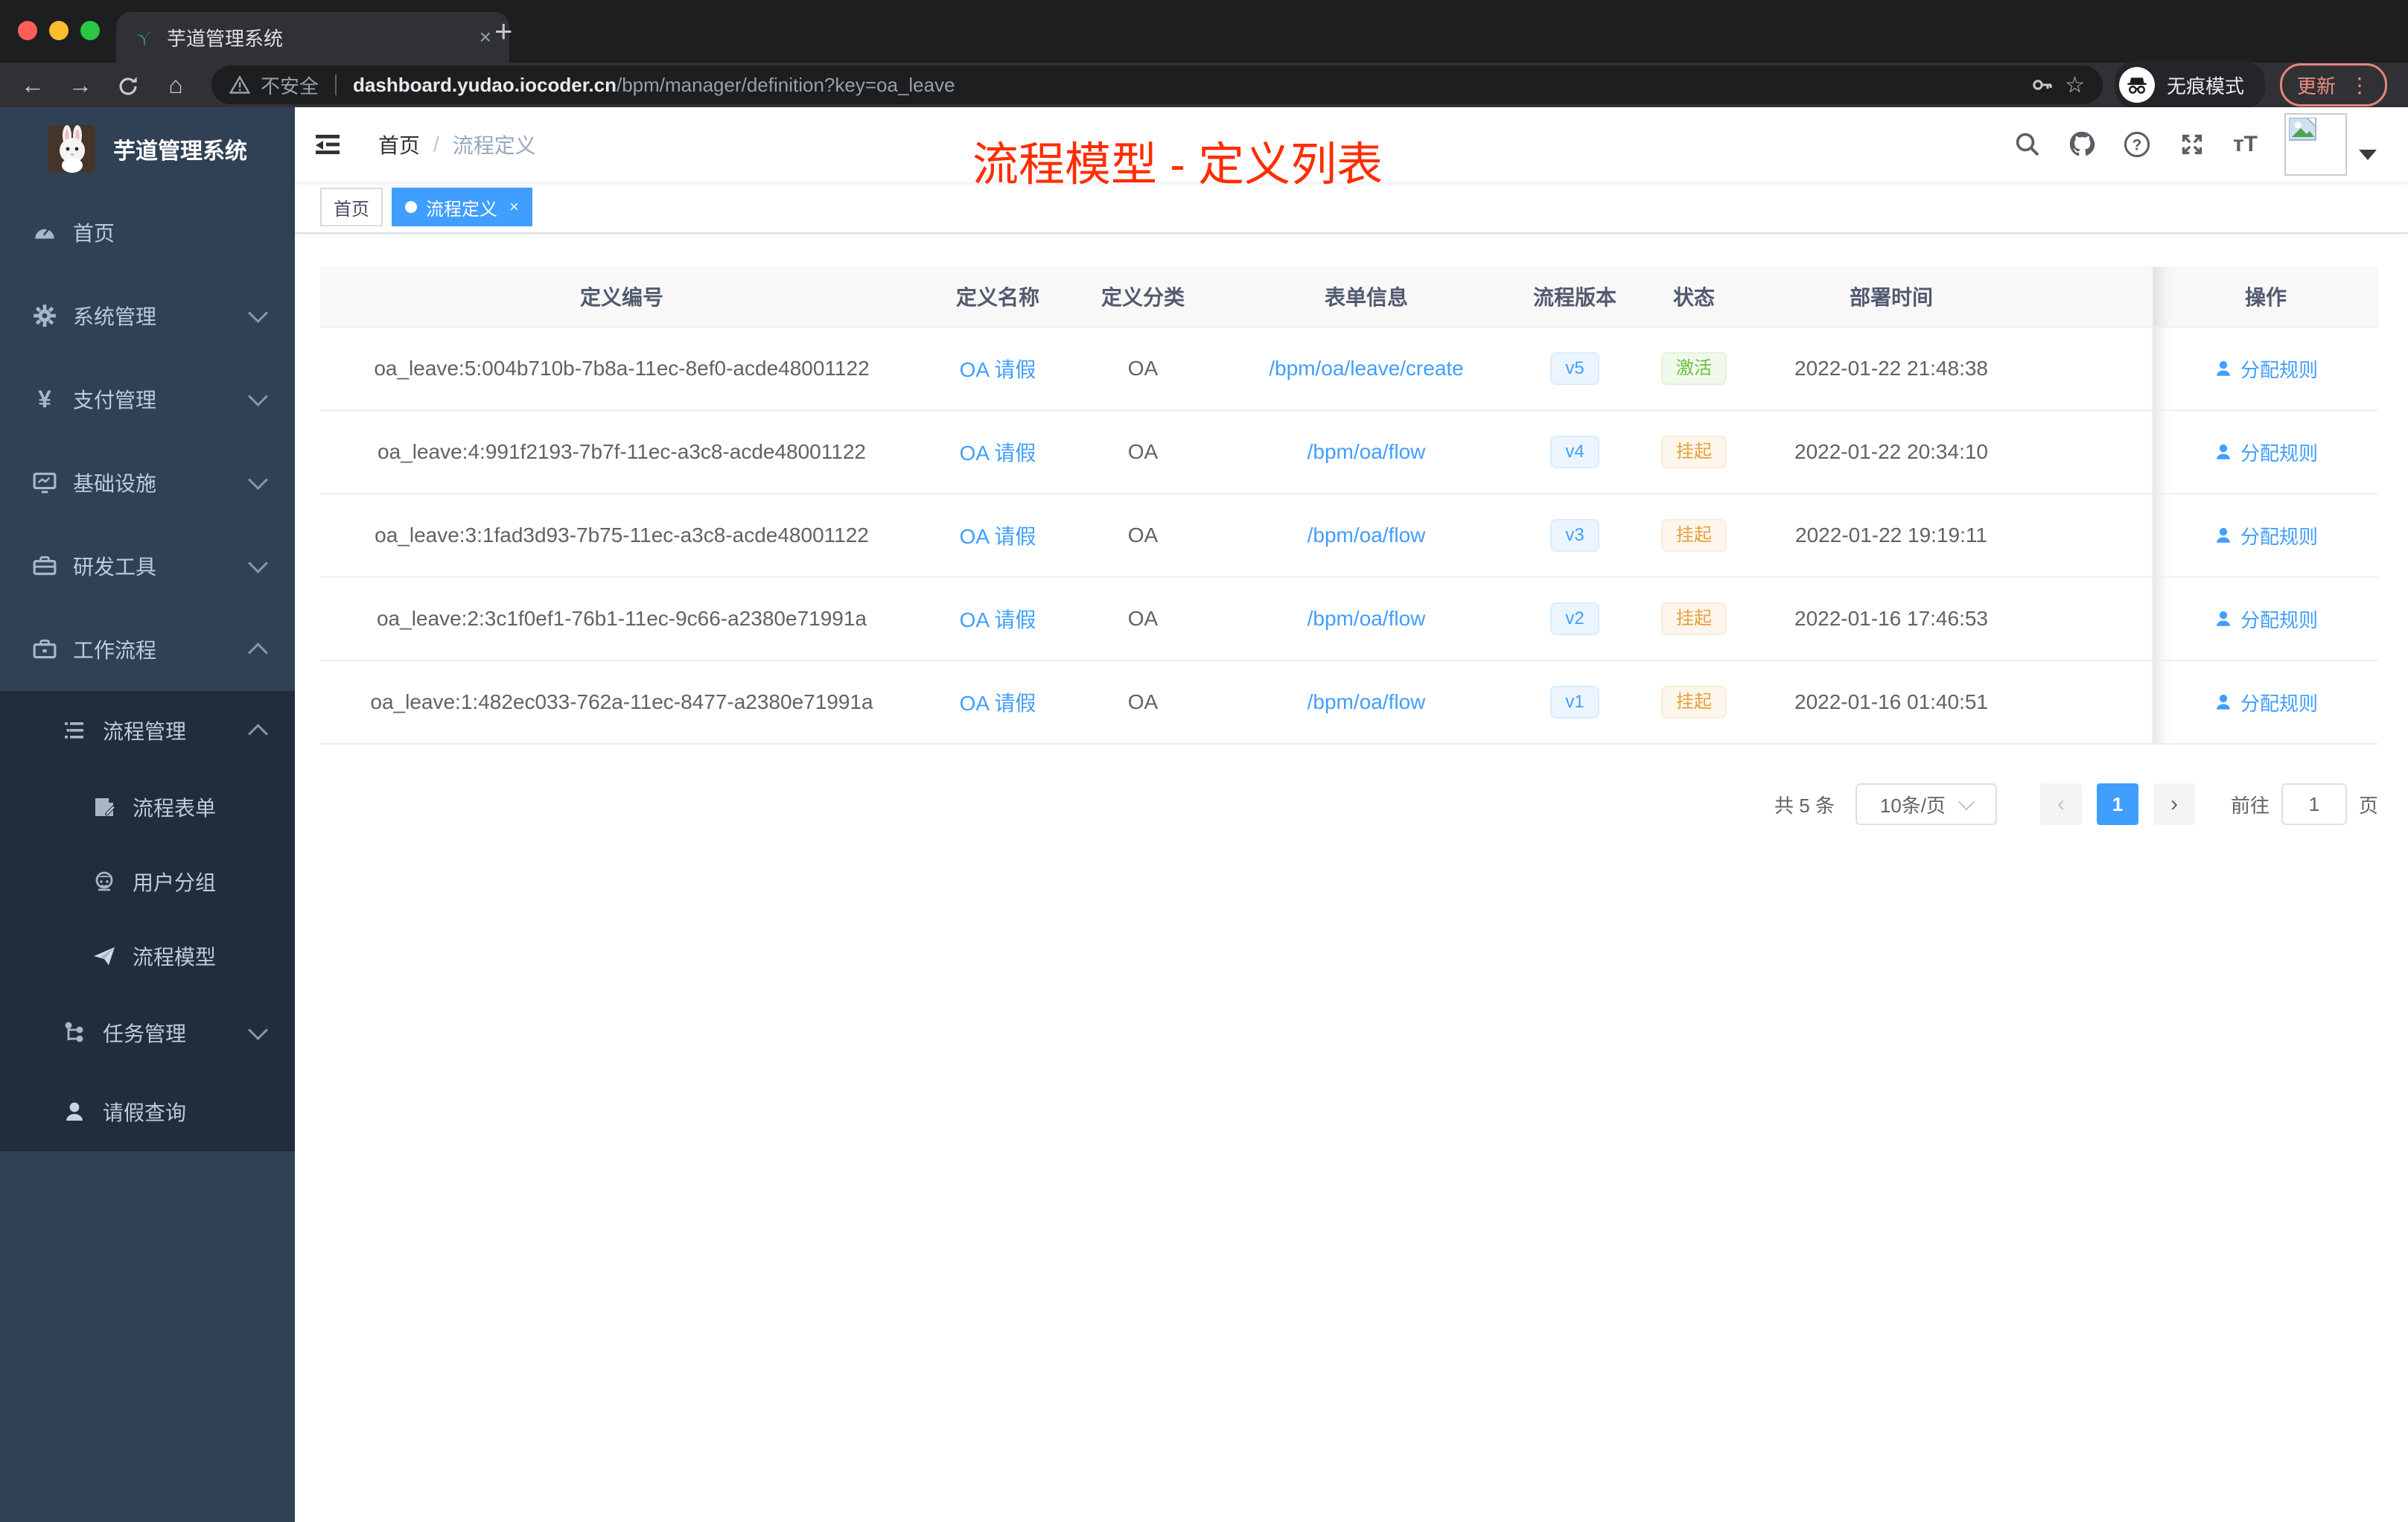 This screenshot has width=2408, height=1522. Describe the element at coordinates (2060, 804) in the screenshot. I see `prev-page-button: ‹` at that location.